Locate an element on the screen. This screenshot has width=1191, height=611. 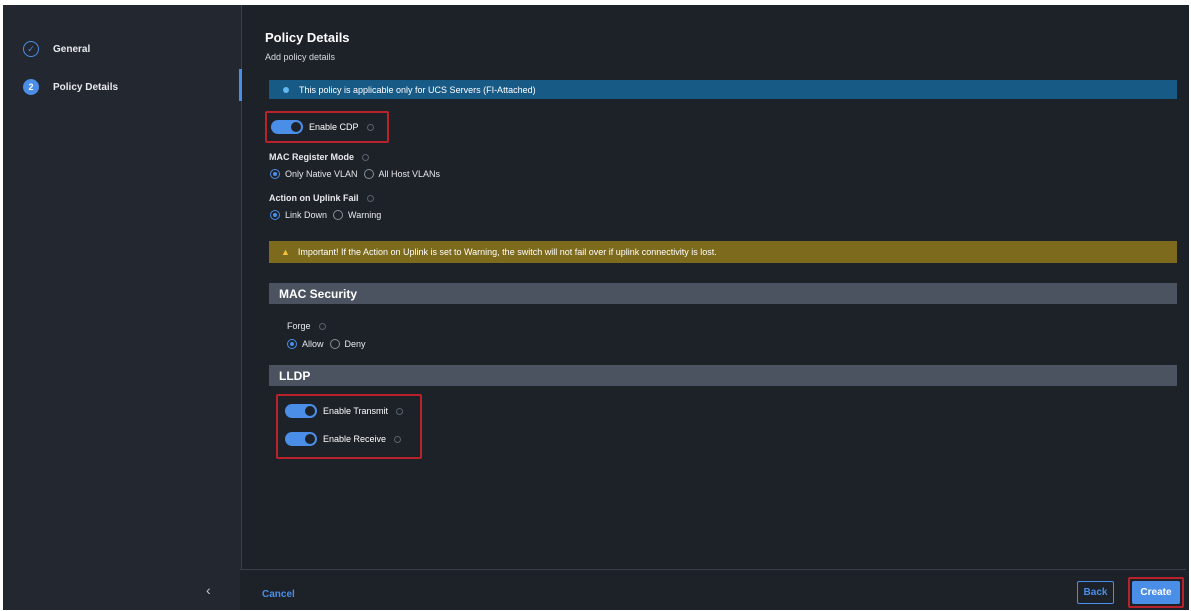
radio-deny: Deny is located at coordinates (347, 344).